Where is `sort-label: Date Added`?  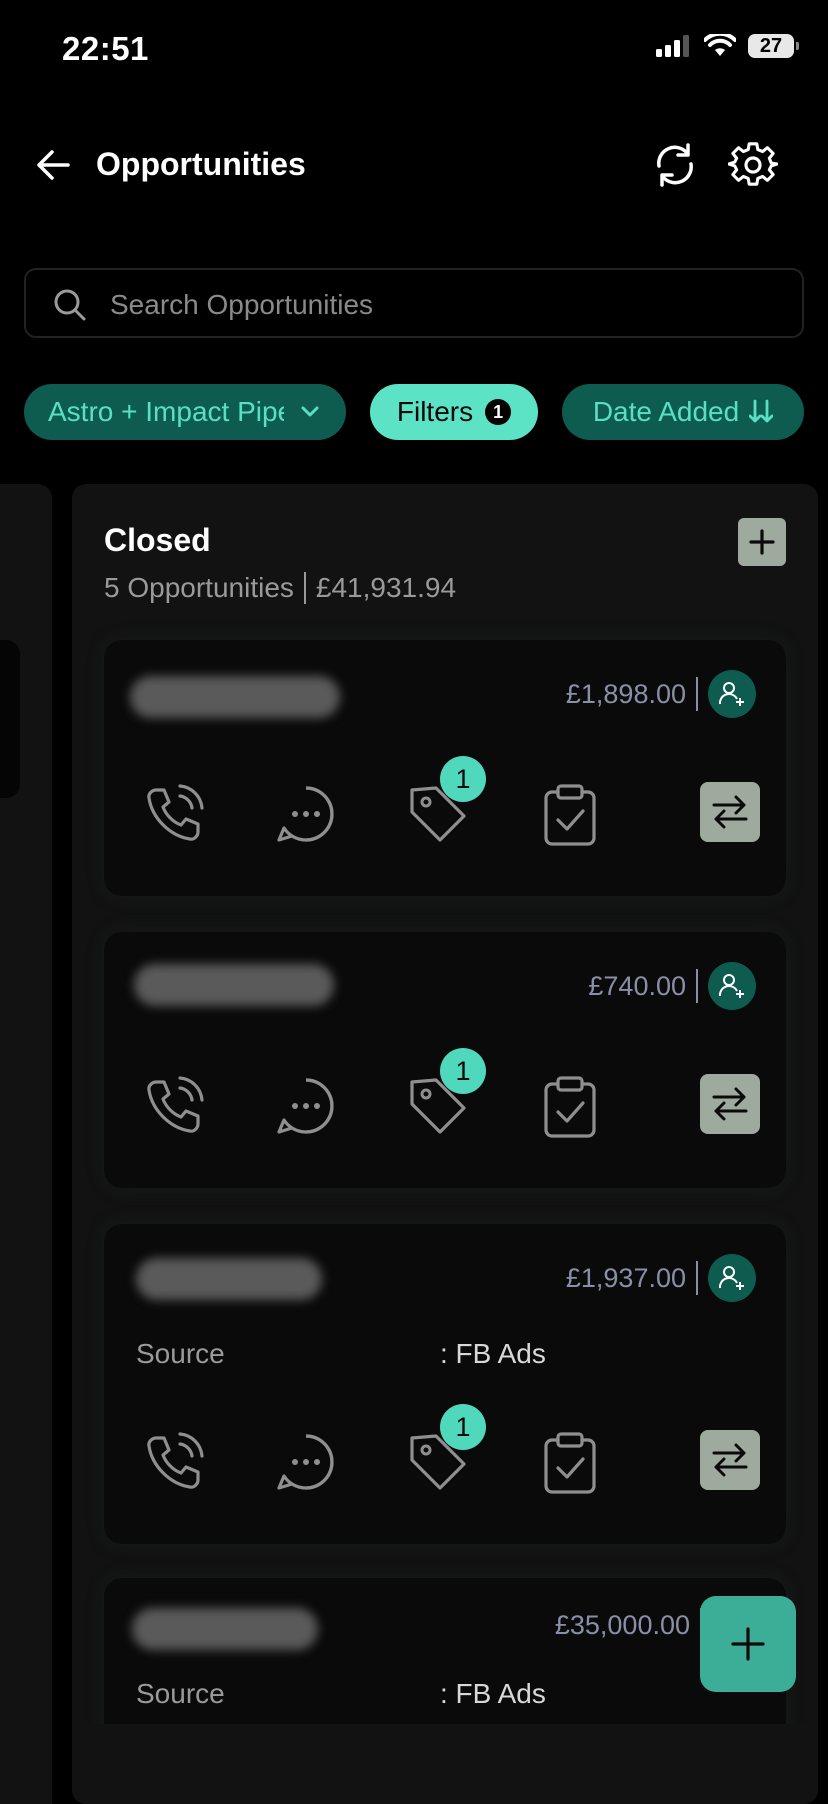 sort-label: Date Added is located at coordinates (666, 411).